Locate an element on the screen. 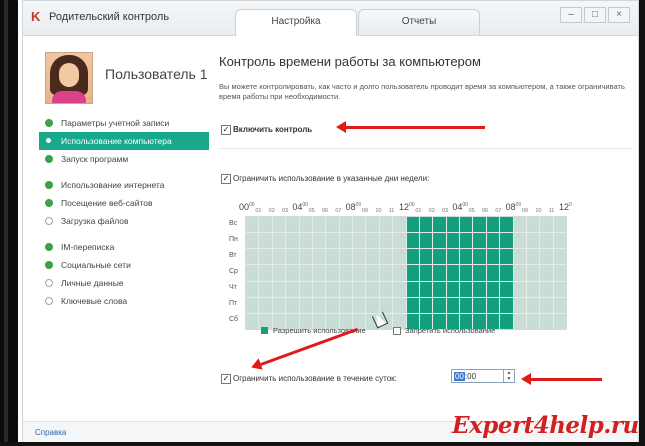 This screenshot has height=446, width=645. sidebar-item: Ключевые слова is located at coordinates (116, 301).